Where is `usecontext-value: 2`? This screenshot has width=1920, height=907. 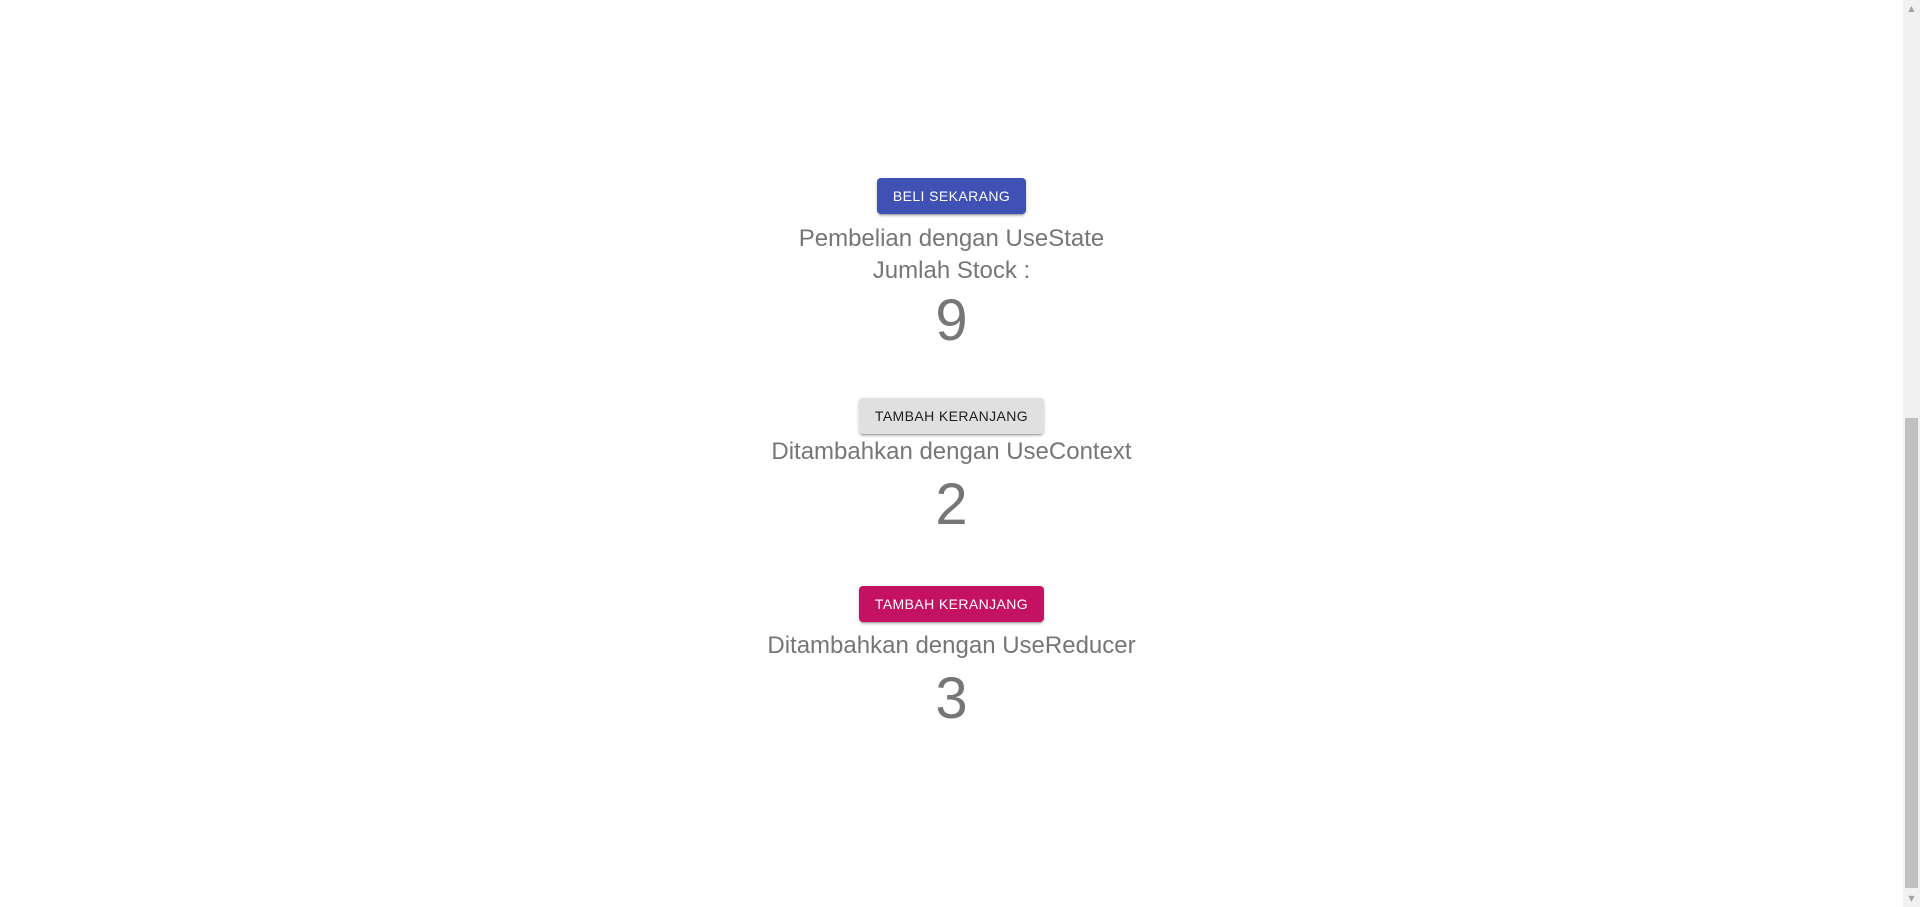 usecontext-value: 2 is located at coordinates (951, 504).